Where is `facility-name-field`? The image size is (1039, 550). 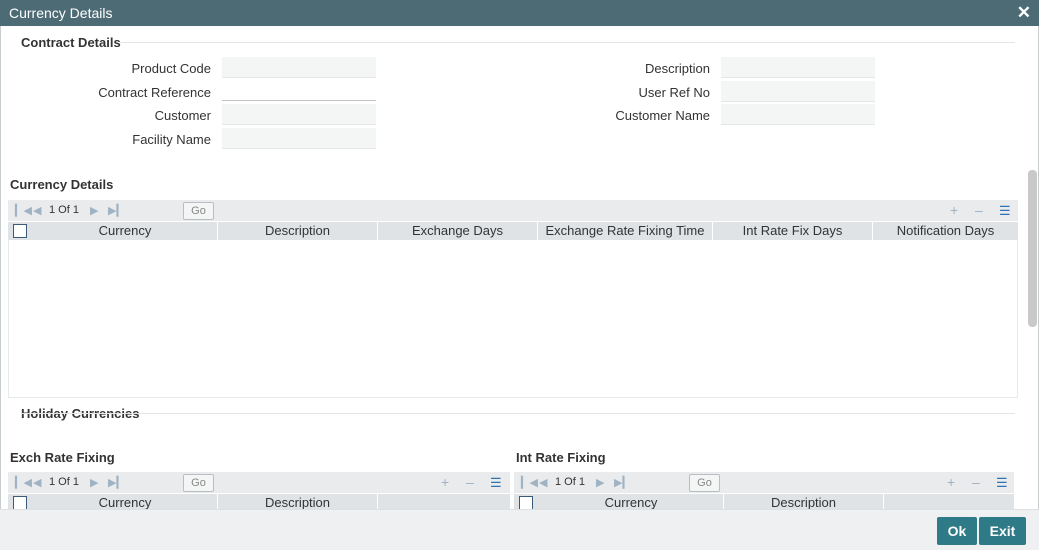
facility-name-field is located at coordinates (299, 138).